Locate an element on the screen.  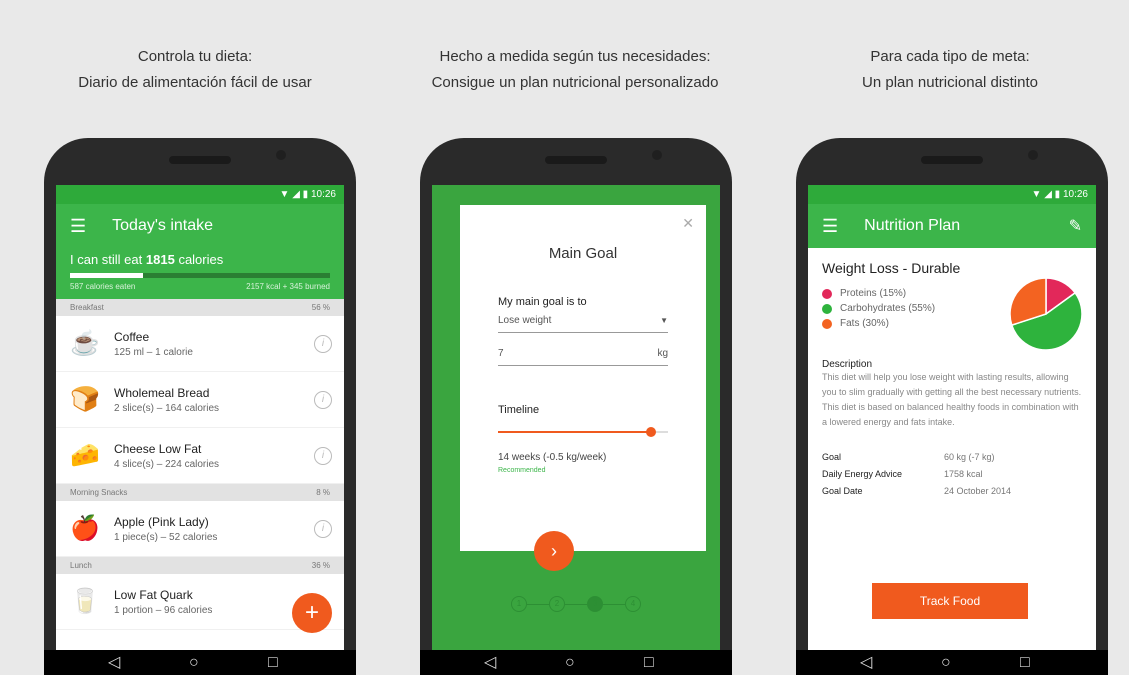
food-info: Cheese Low Fat 4 slice(s) – 224 calories is located at coordinates (214, 456).